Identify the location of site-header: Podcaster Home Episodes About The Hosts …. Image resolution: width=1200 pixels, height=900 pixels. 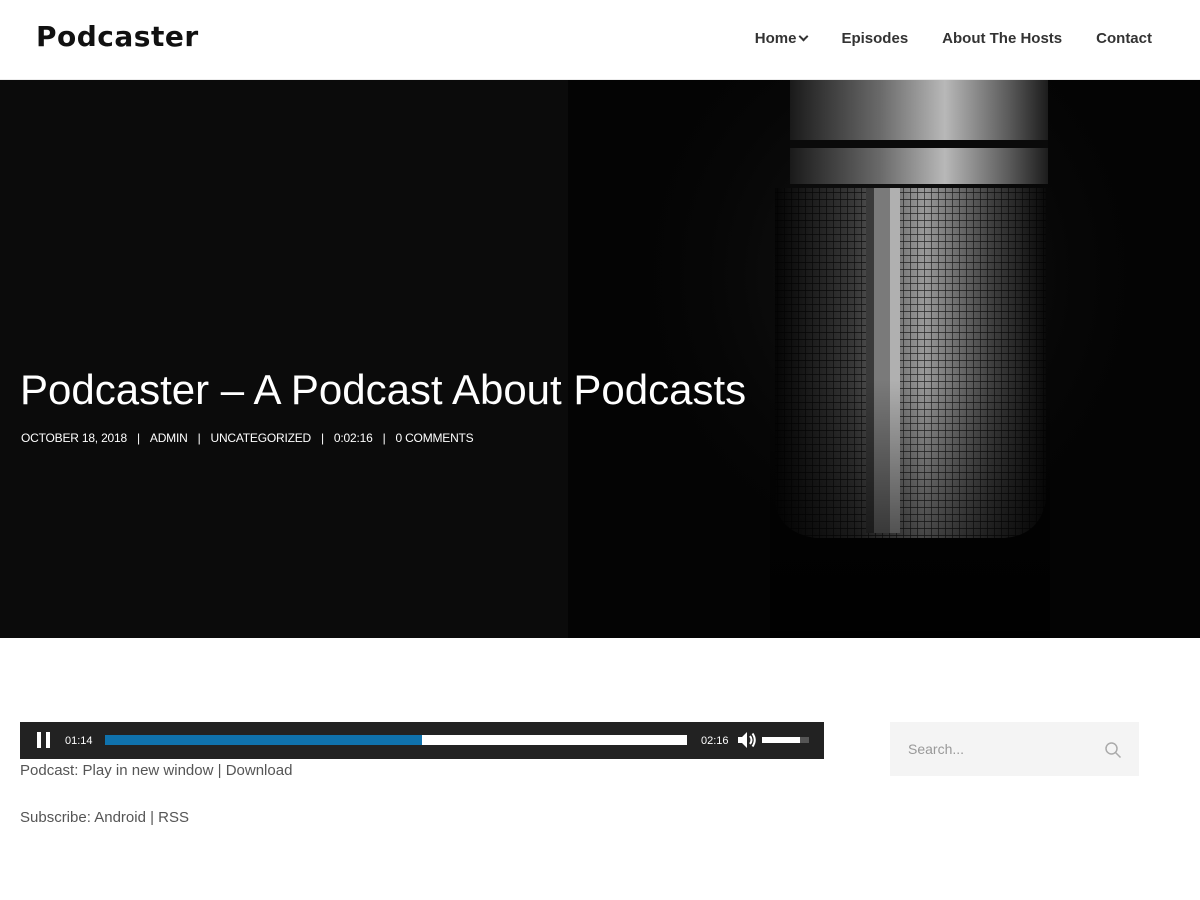
(600, 40).